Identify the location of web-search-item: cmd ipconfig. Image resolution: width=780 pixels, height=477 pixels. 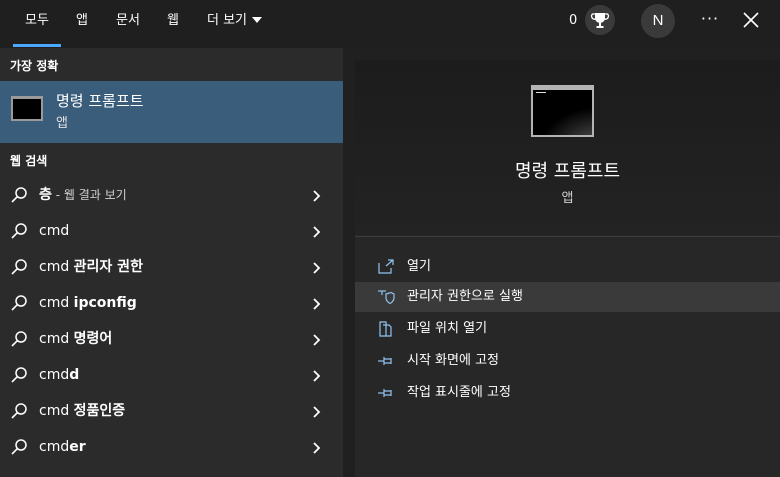
(171, 303).